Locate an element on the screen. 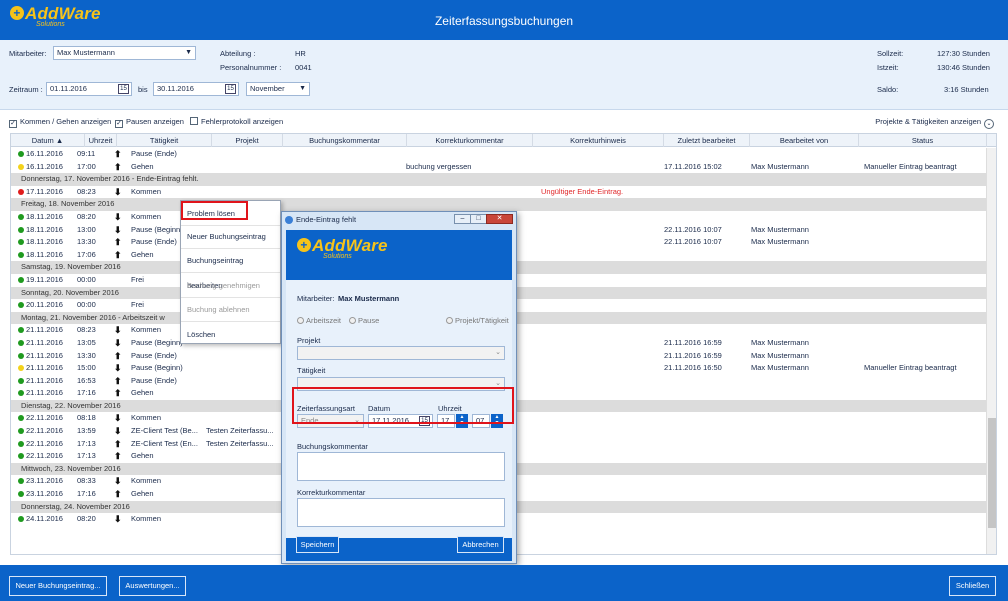 The width and height of the screenshot is (1008, 601). dialog-footer: Speichern Abbrechen is located at coordinates (399, 548).